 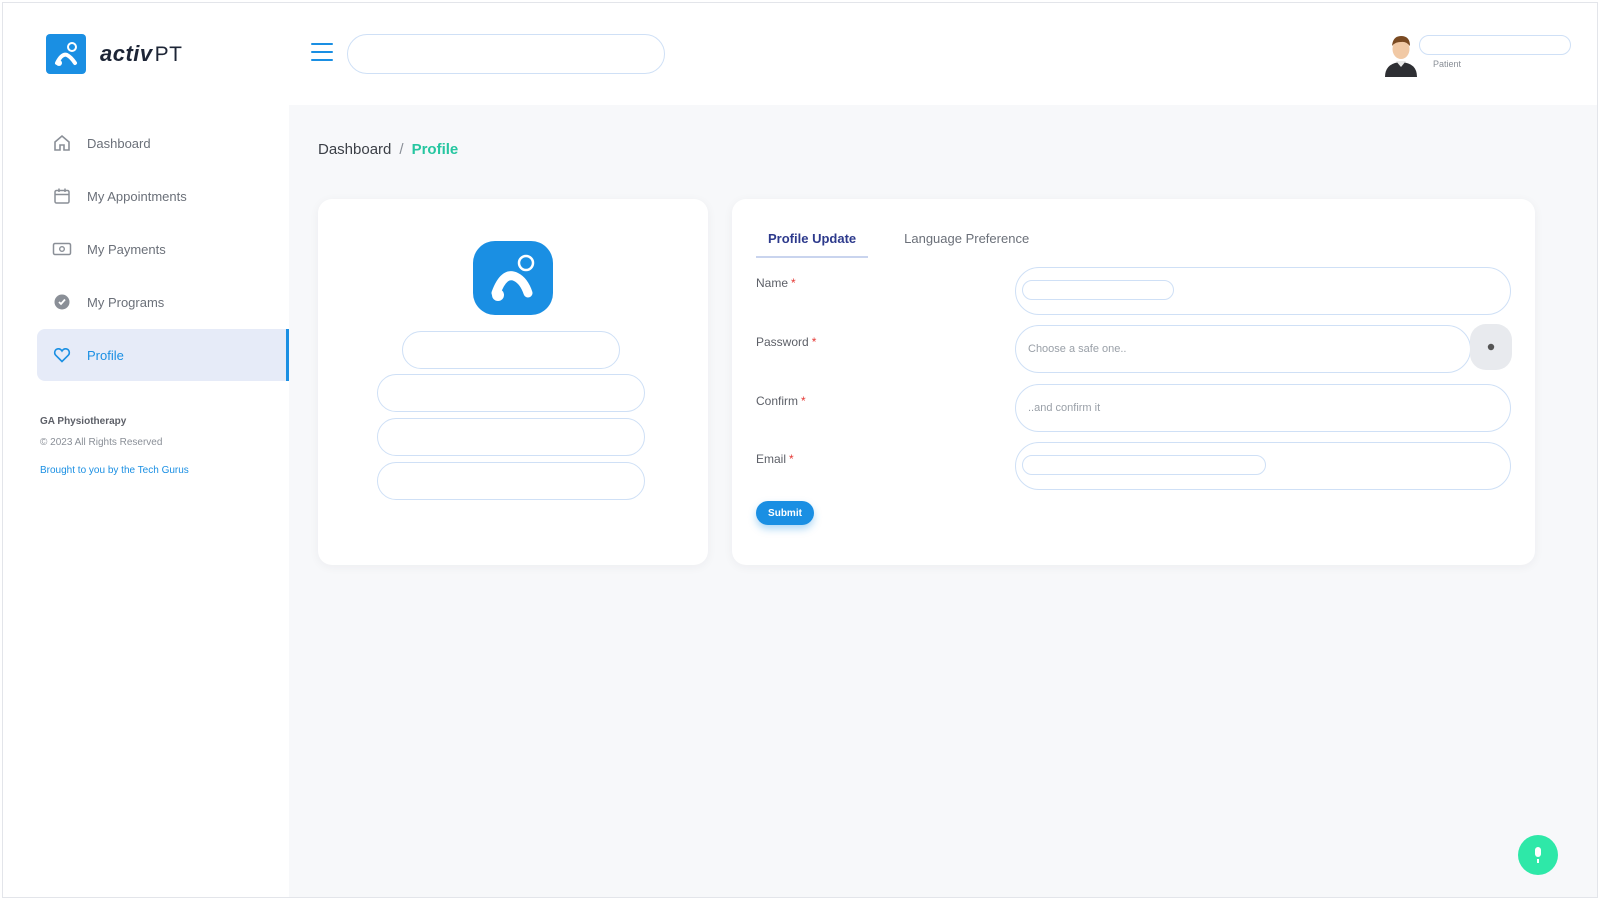 I want to click on sidebar-item-profile: Profile, so click(x=163, y=355).